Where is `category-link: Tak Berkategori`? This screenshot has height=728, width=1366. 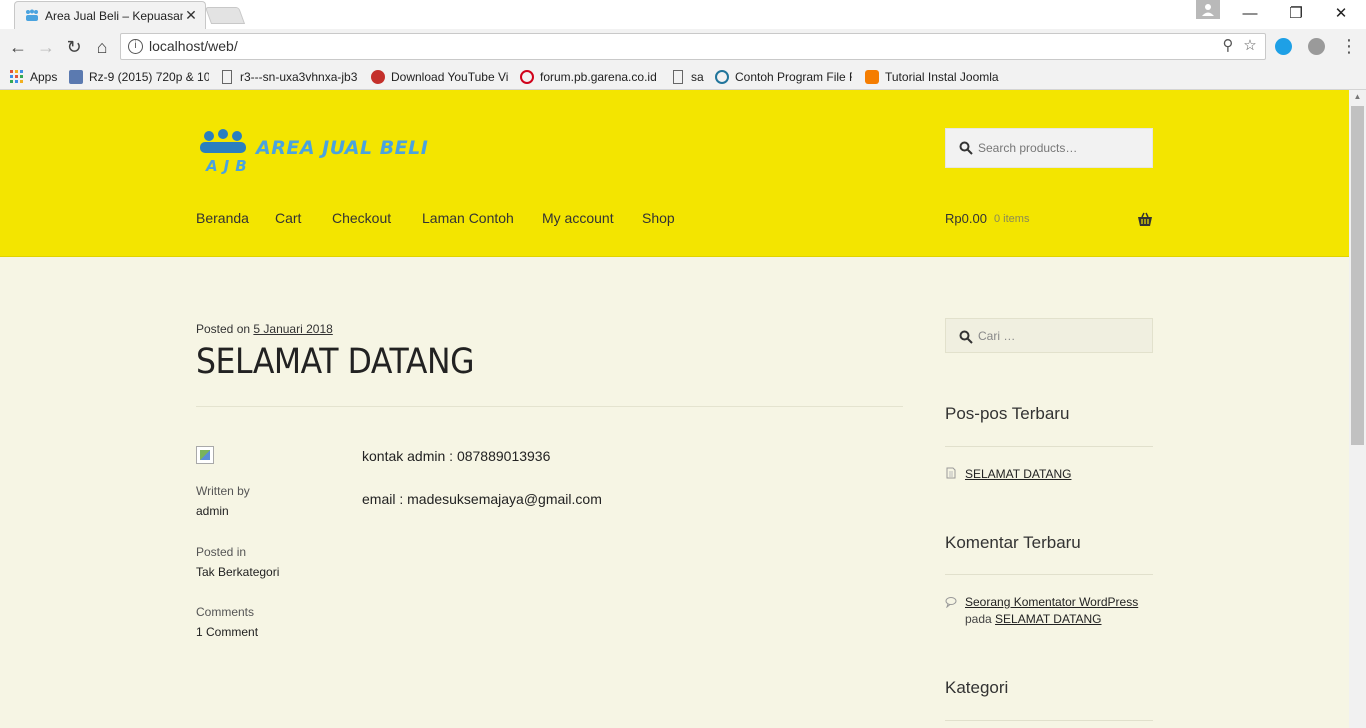 category-link: Tak Berkategori is located at coordinates (237, 572).